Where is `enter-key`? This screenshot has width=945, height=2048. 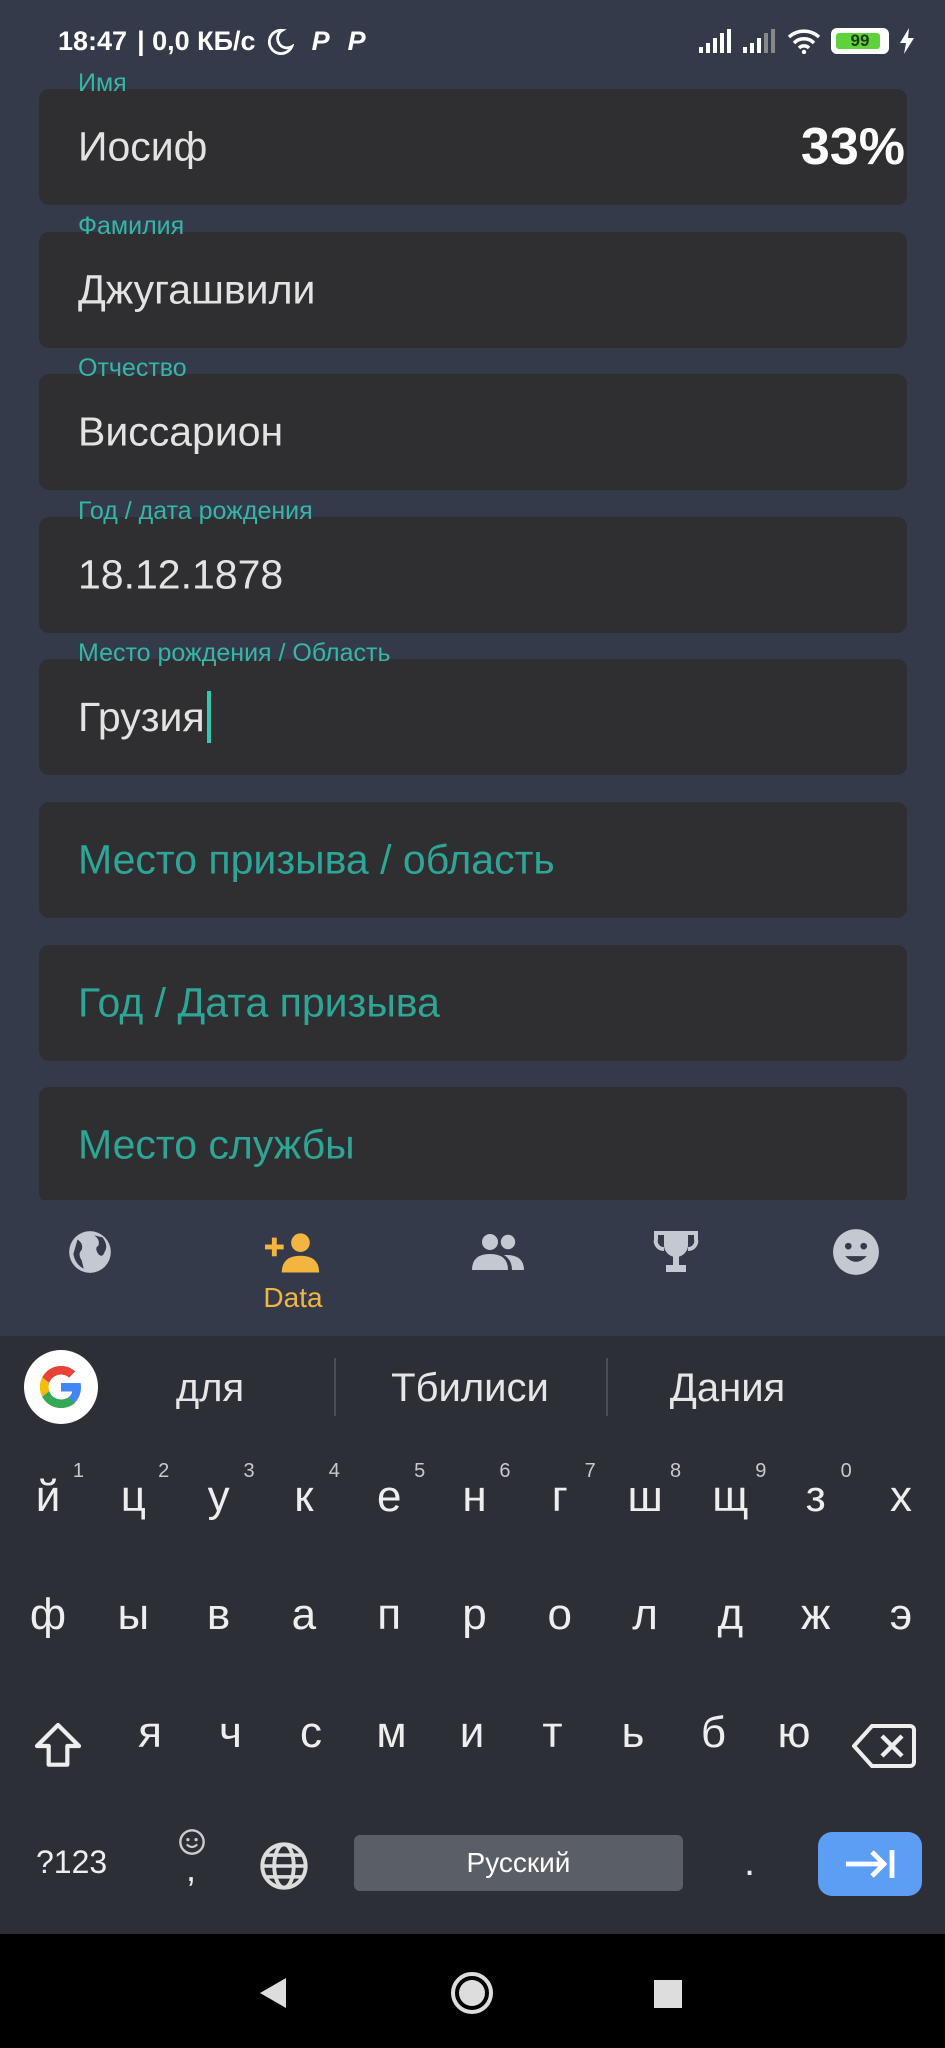
enter-key is located at coordinates (870, 1864).